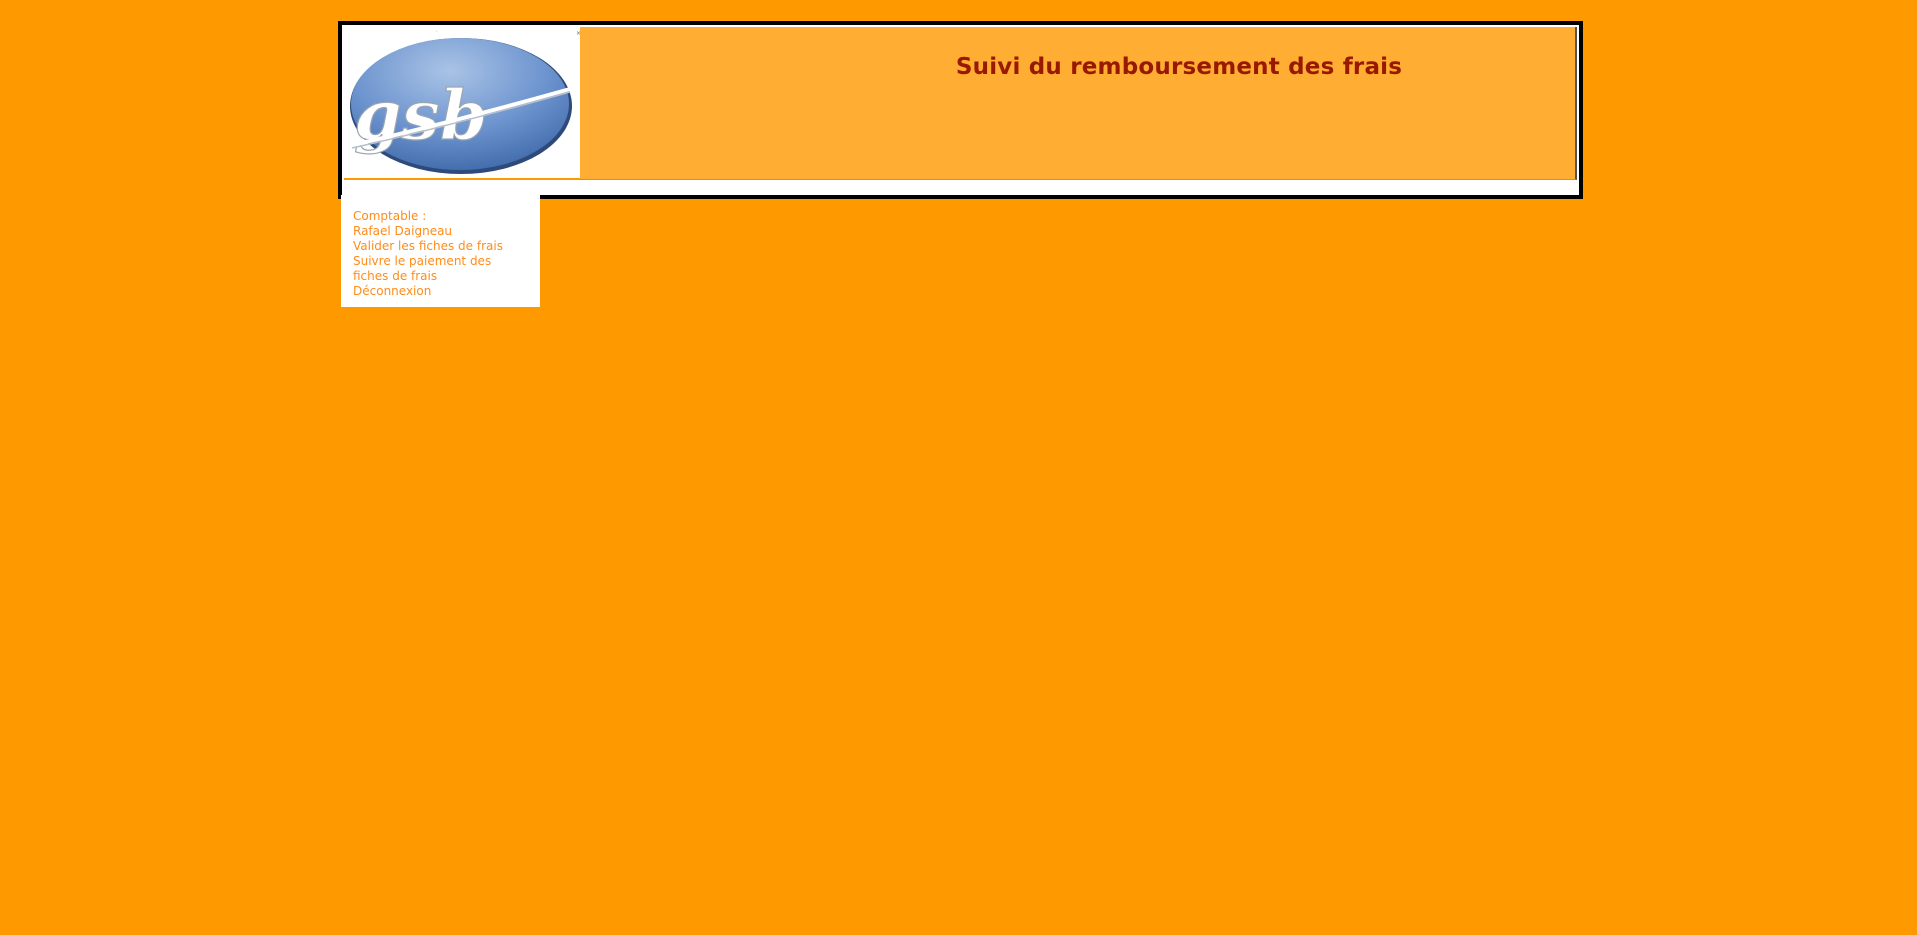 The image size is (1917, 935). What do you see at coordinates (960, 110) in the screenshot?
I see `header: Suivi du remboursement des frais . gsb ×` at bounding box center [960, 110].